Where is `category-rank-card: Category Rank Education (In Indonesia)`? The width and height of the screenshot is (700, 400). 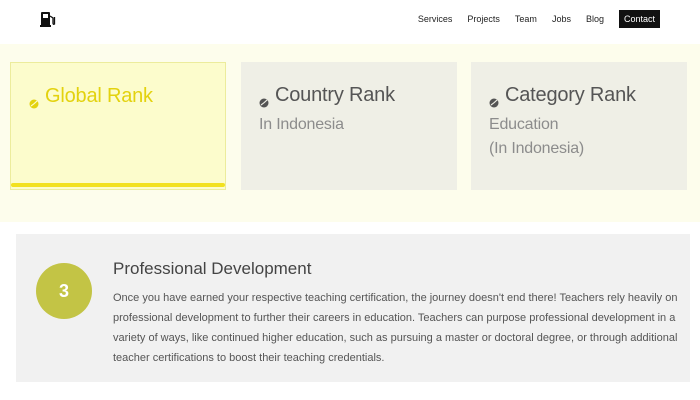 category-rank-card: Category Rank Education (In Indonesia) is located at coordinates (579, 126).